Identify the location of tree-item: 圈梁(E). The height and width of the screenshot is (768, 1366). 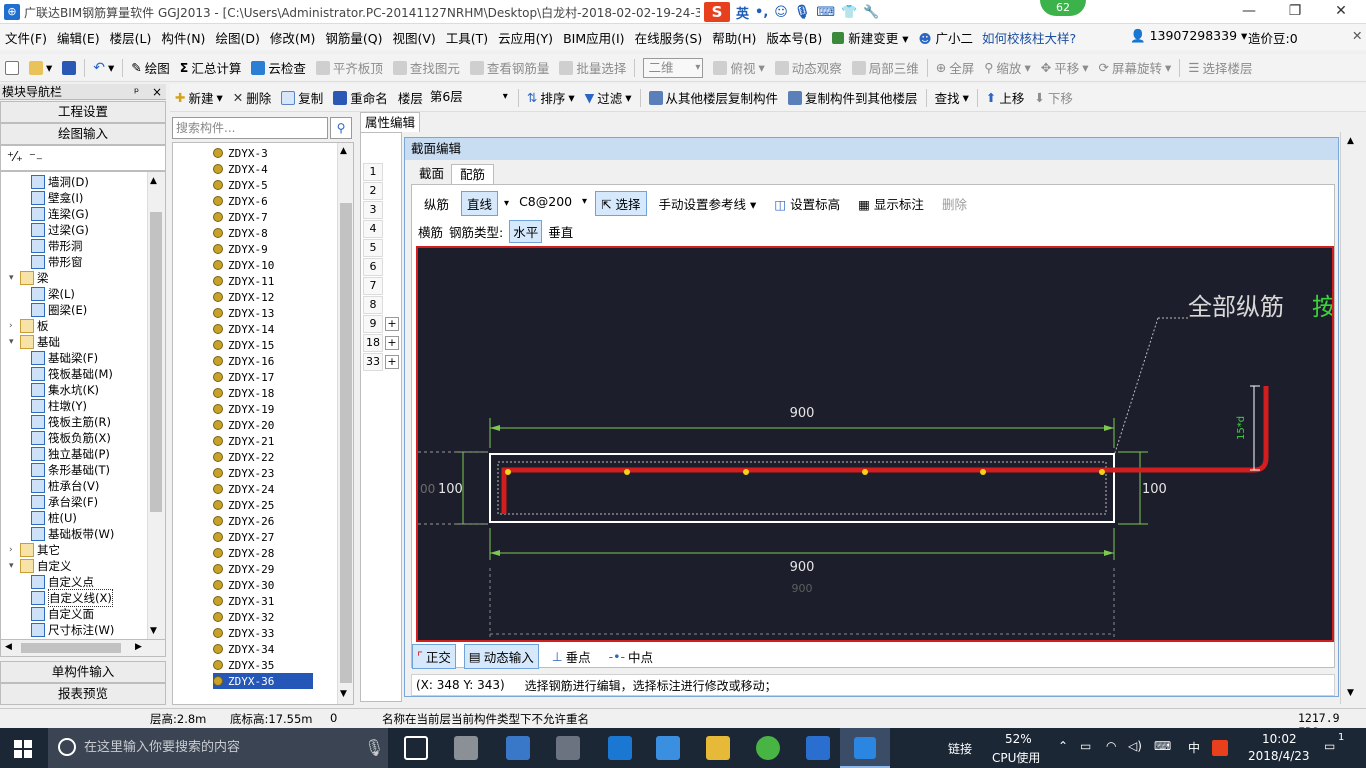
(59, 310).